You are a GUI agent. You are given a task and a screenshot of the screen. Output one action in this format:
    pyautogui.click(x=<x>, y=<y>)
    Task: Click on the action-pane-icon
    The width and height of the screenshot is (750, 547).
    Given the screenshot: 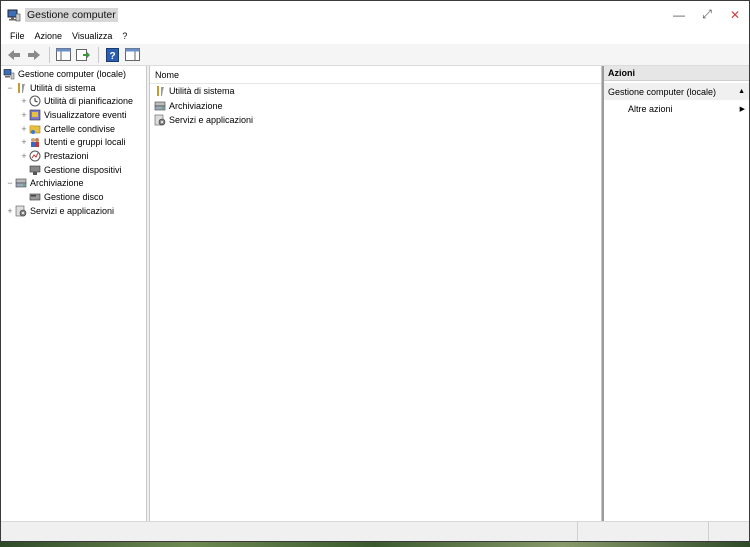 What is the action you would take?
    pyautogui.click(x=132, y=54)
    